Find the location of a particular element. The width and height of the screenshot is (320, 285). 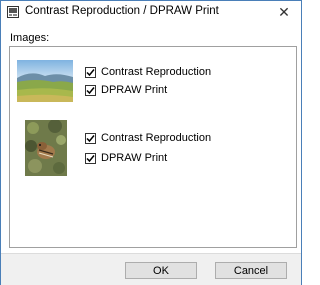

window-title: Contrast Reproduction / DPRAW Print is located at coordinates (122, 11).